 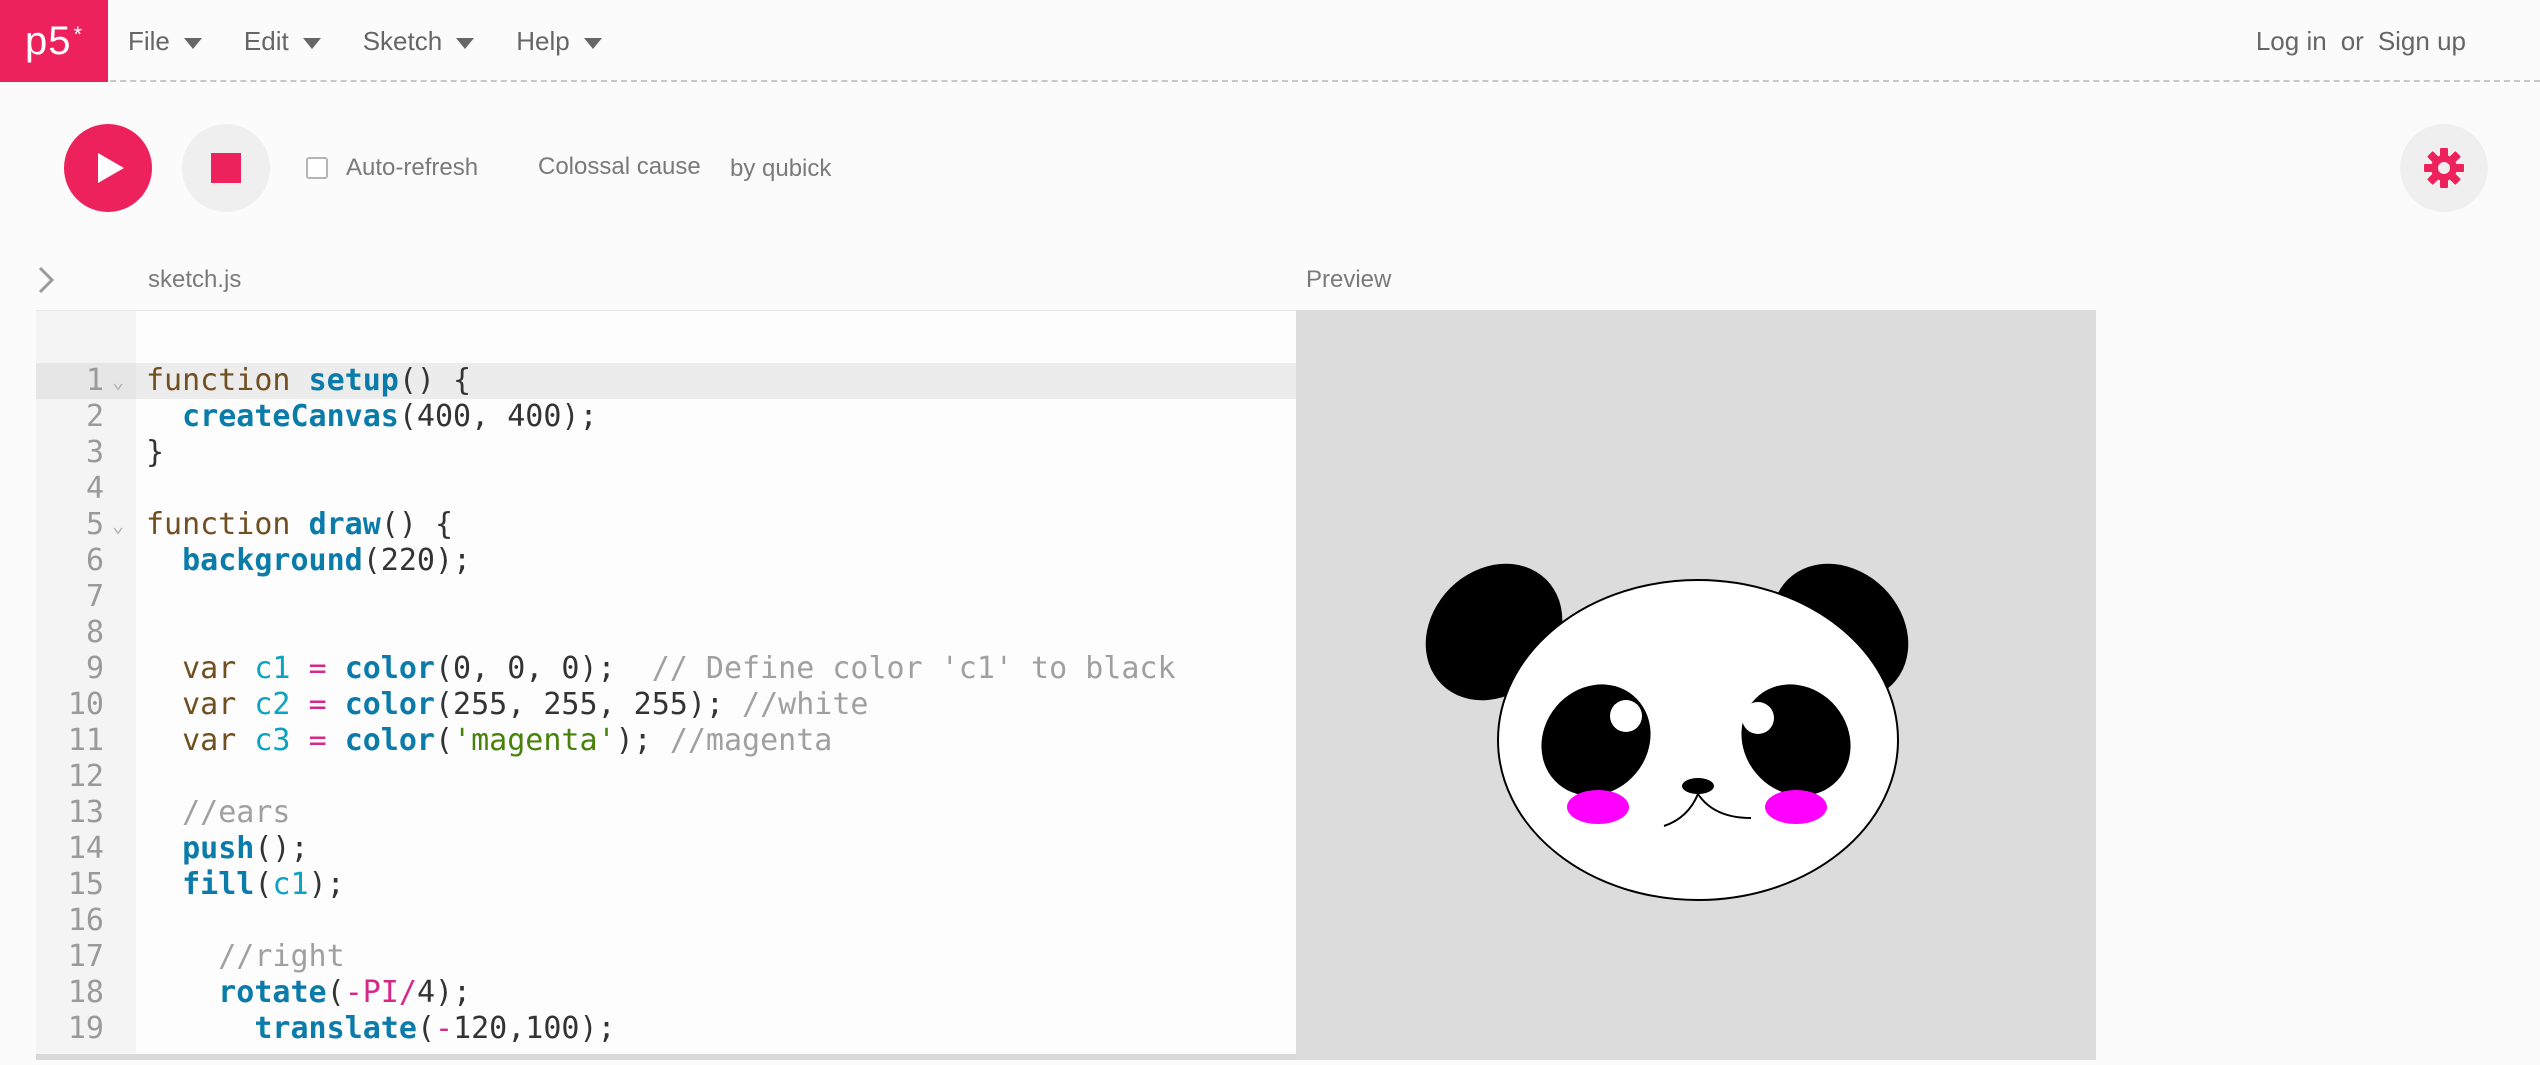 What do you see at coordinates (543, 40) in the screenshot?
I see `menu-help-label: Help` at bounding box center [543, 40].